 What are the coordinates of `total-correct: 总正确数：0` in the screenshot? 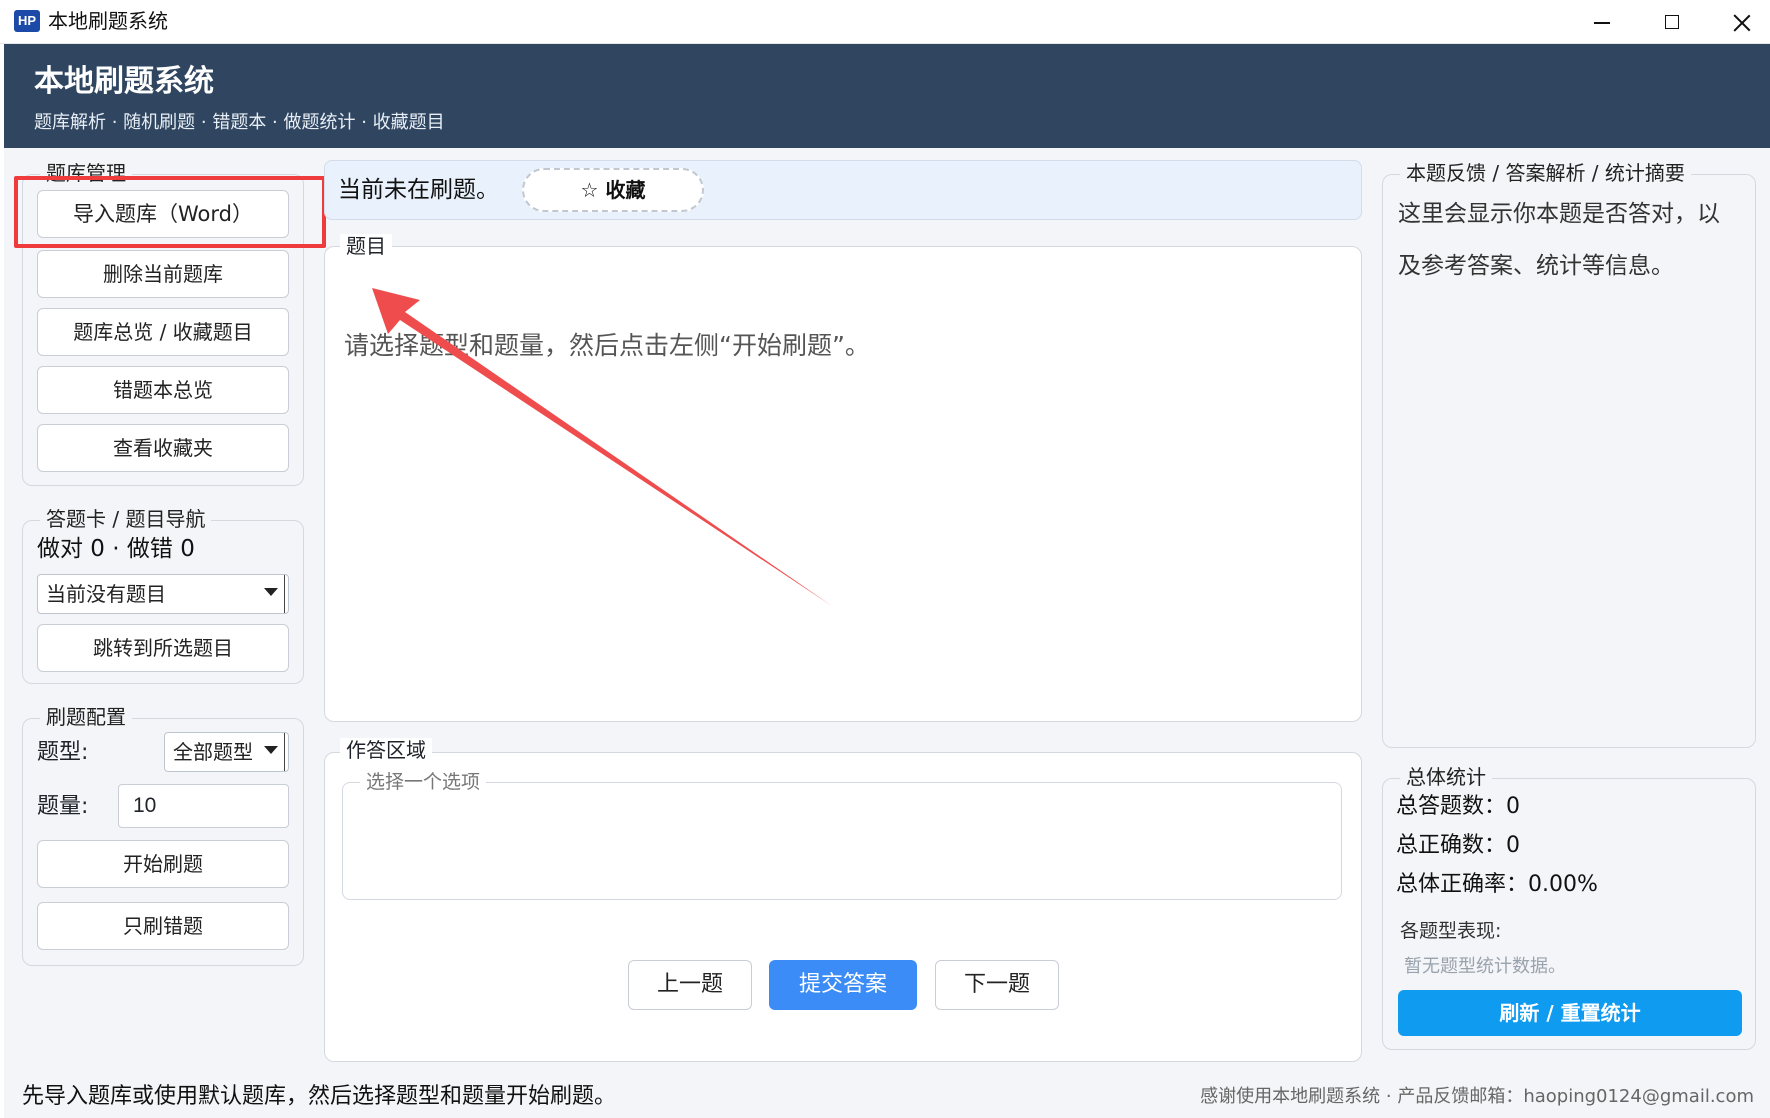 It's located at (1458, 845).